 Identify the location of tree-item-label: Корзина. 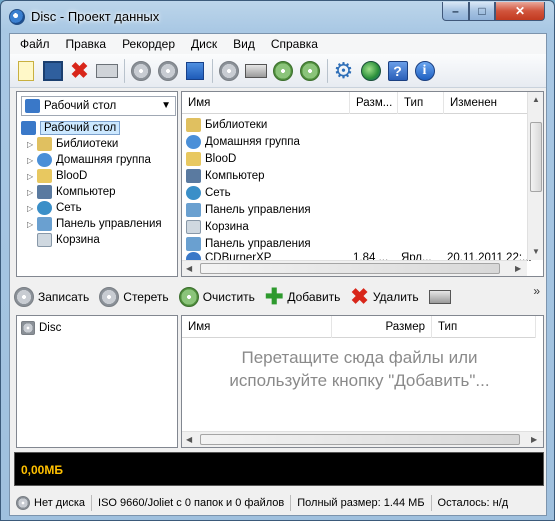
(78, 240).